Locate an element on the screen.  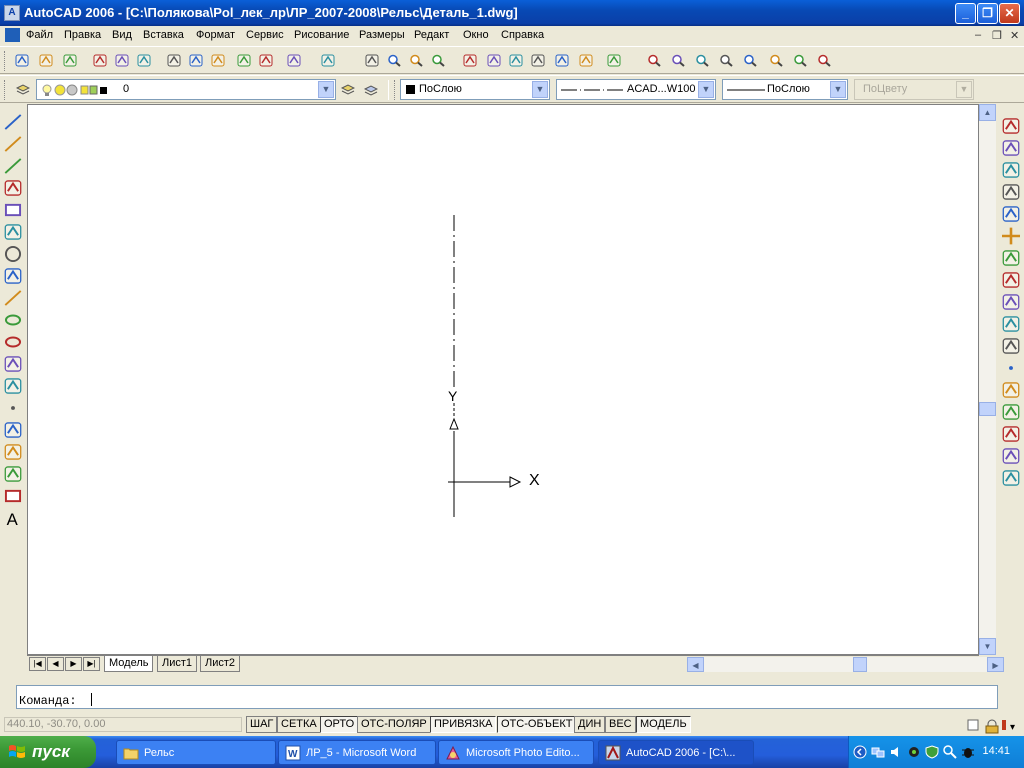
new-icon is located at coordinates (22, 61).